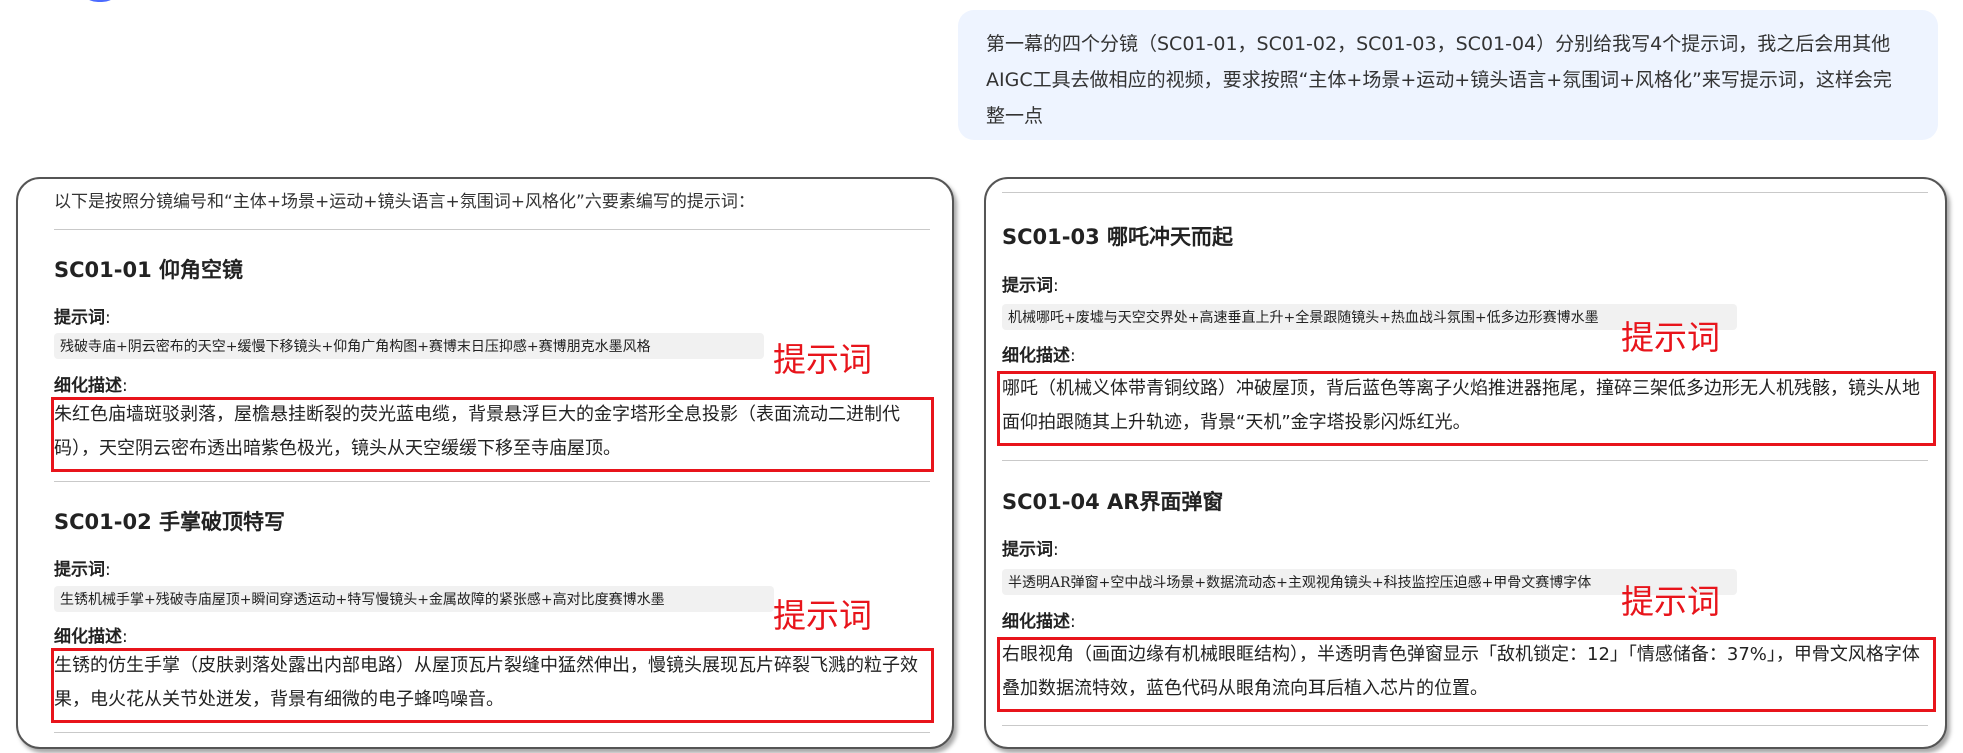 The image size is (1963, 753). What do you see at coordinates (1118, 237) in the screenshot?
I see `shot-title-sc01-03: SC01-03 哪吒冲天而起` at bounding box center [1118, 237].